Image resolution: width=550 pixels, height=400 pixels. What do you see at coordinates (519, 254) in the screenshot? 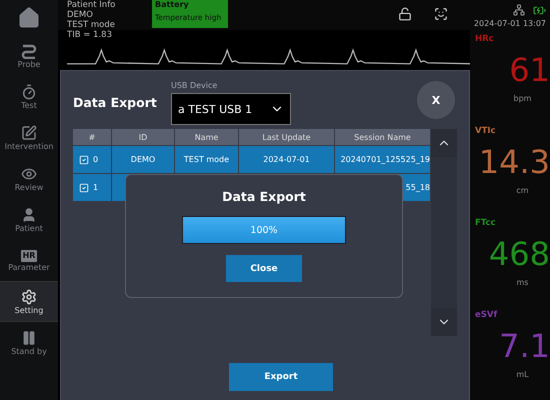
I see `metric-value: 468` at bounding box center [519, 254].